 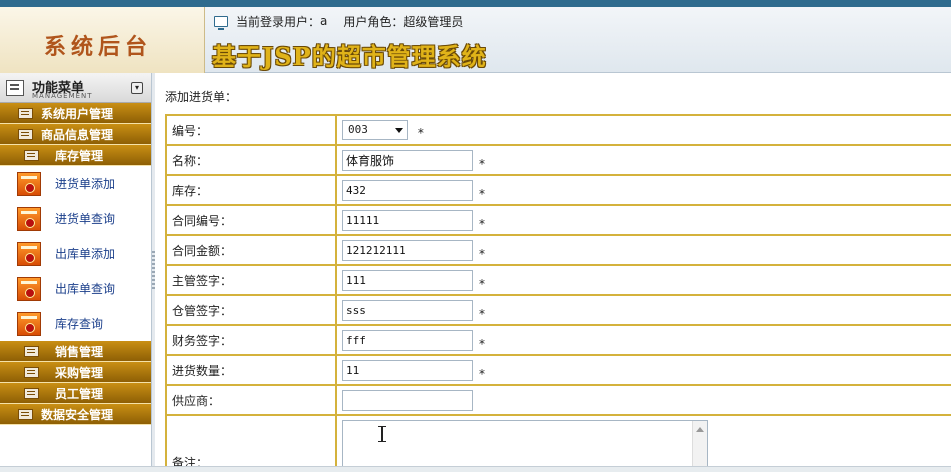 What do you see at coordinates (85, 219) in the screenshot?
I see `menu-item-label: 进货单查询` at bounding box center [85, 219].